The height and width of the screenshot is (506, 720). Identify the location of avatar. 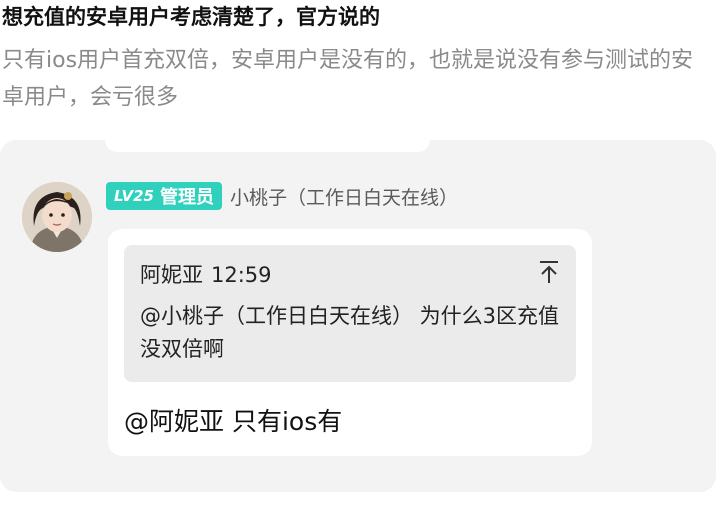
(57, 217).